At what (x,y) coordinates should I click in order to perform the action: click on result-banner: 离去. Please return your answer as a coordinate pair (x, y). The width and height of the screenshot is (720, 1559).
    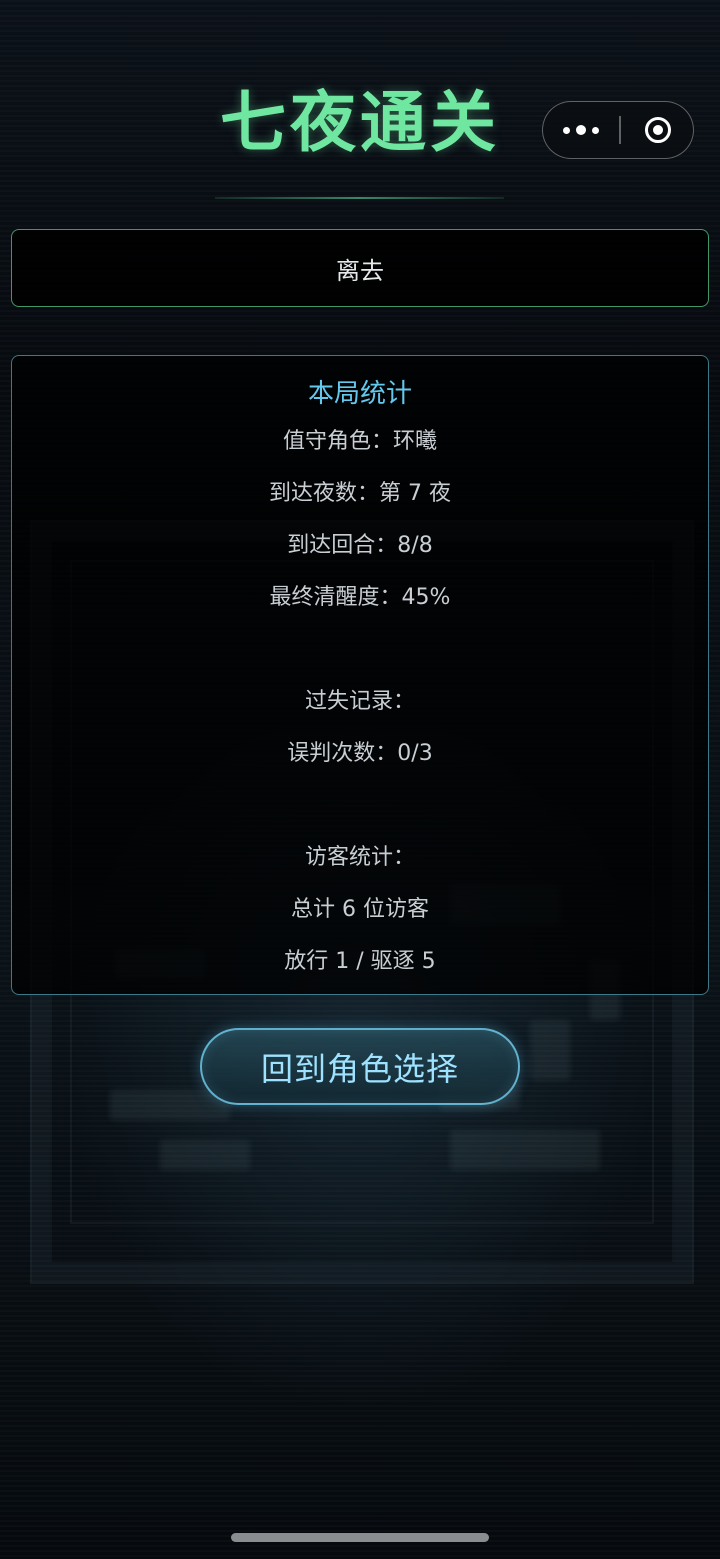
    Looking at the image, I should click on (360, 268).